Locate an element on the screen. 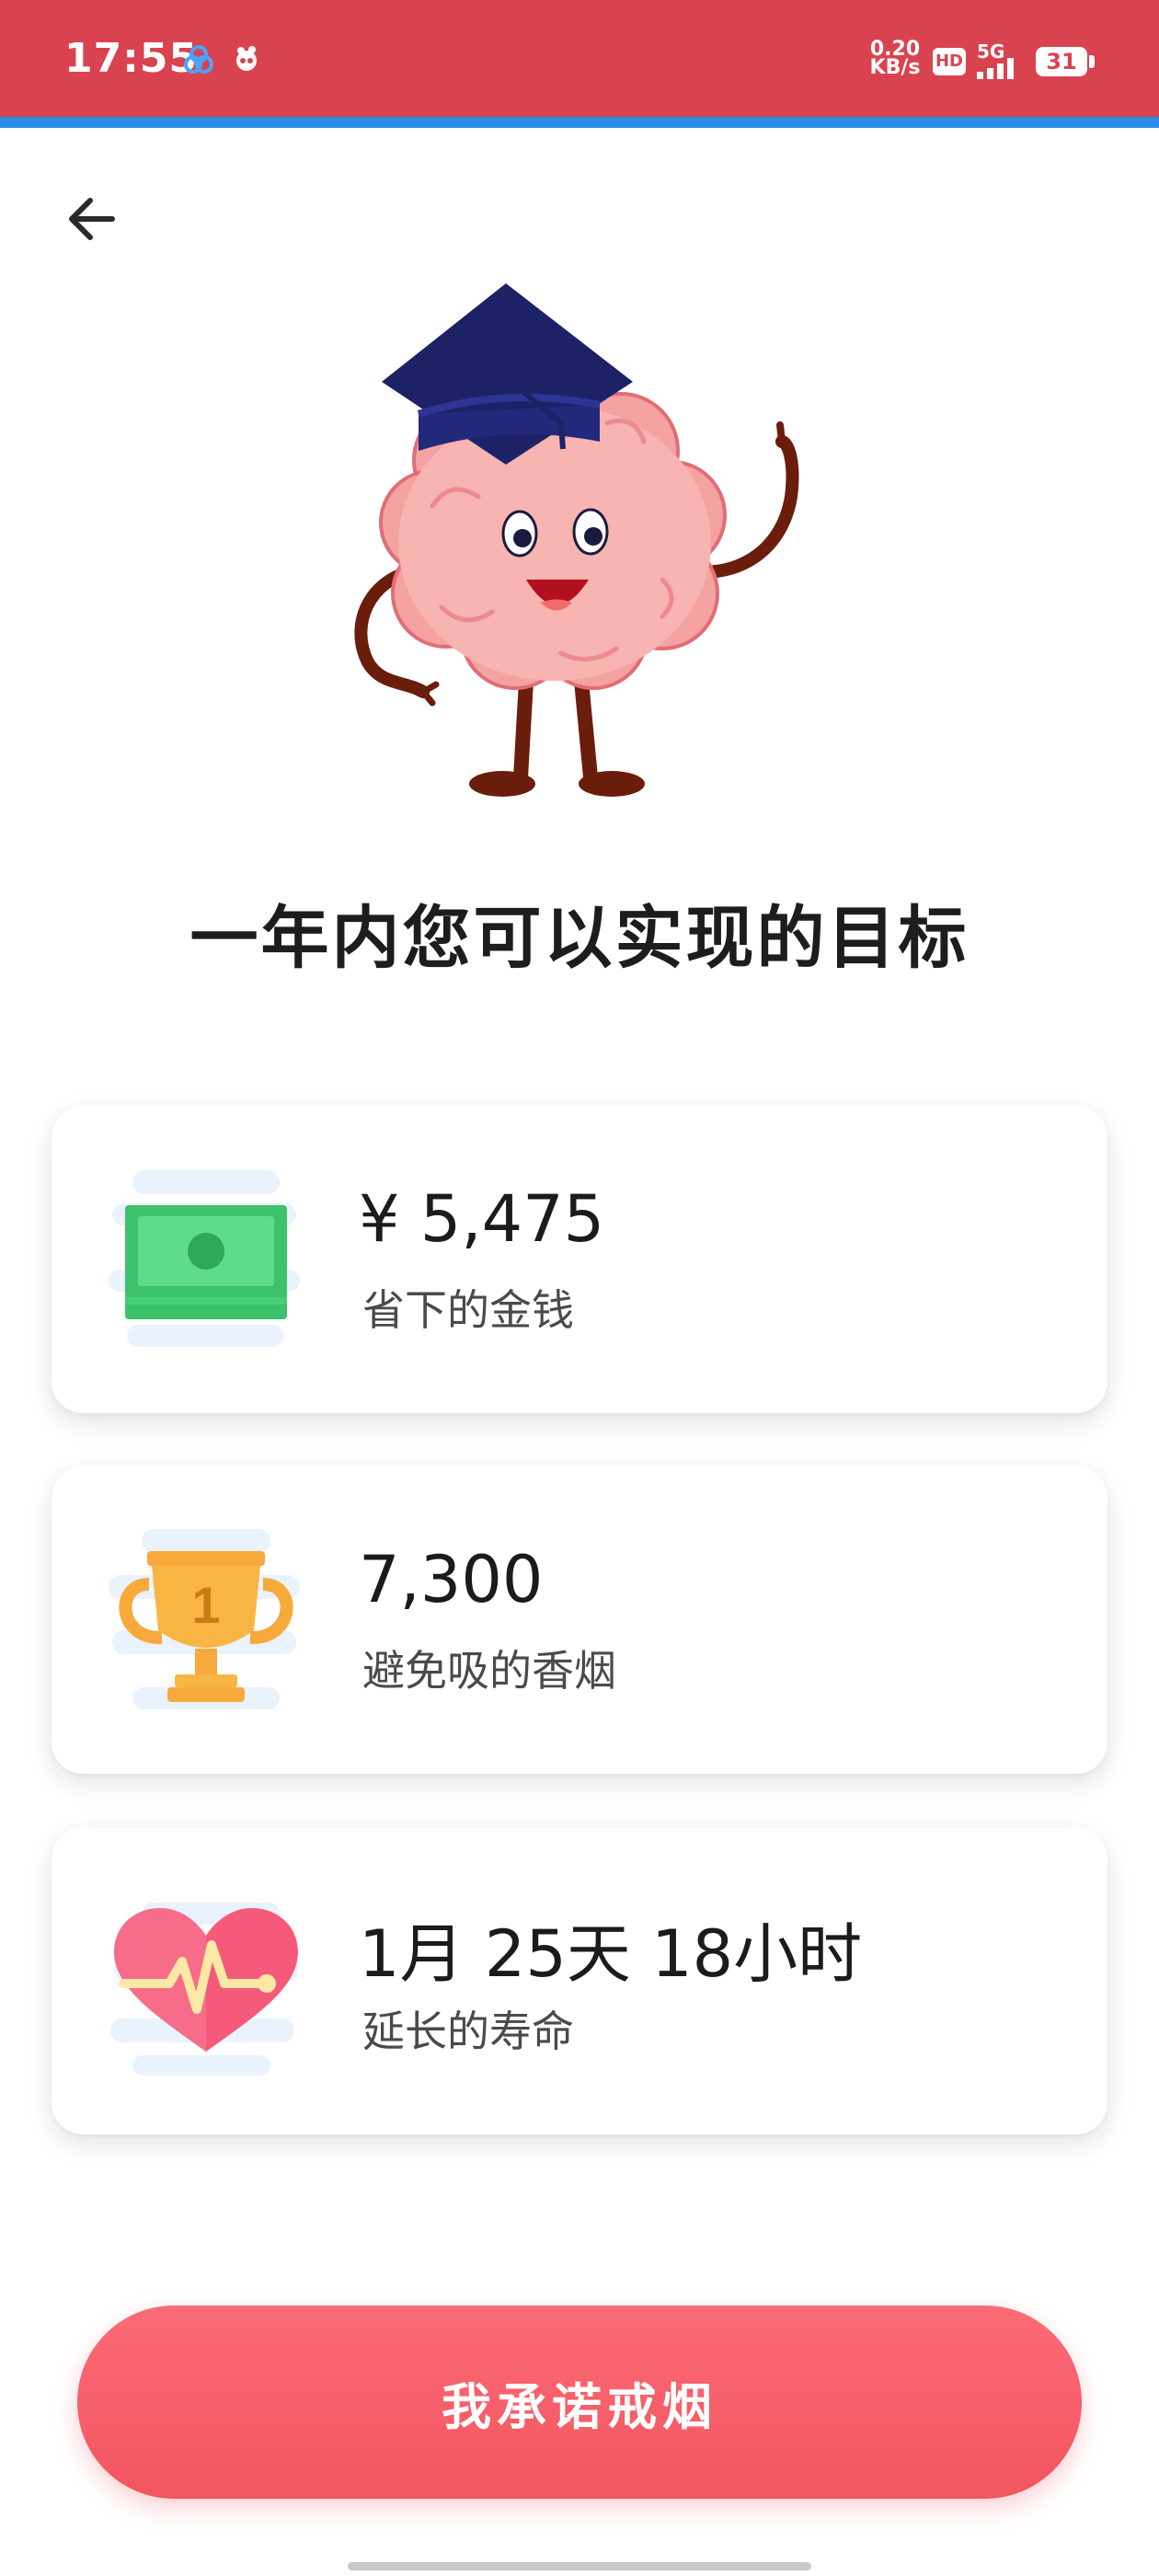 The width and height of the screenshot is (1159, 2576). trophy-icon: 1 is located at coordinates (206, 1621).